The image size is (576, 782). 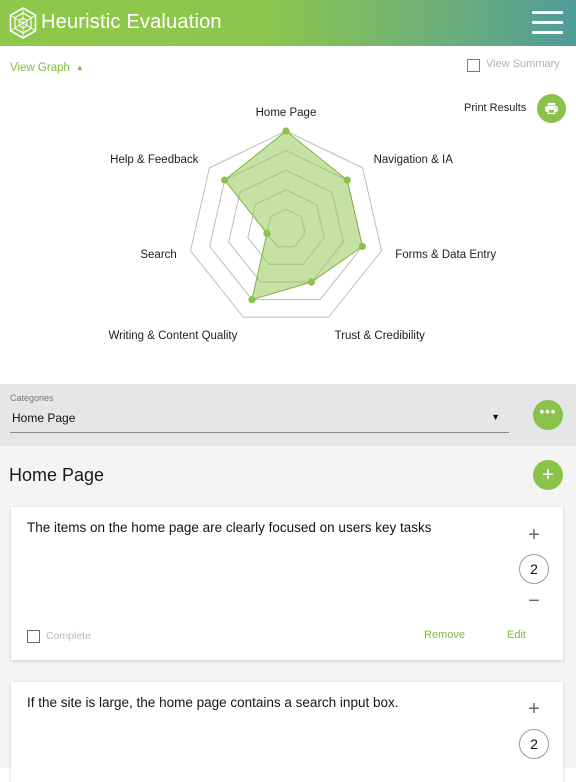 I want to click on categories-caption: Categories, so click(x=32, y=398).